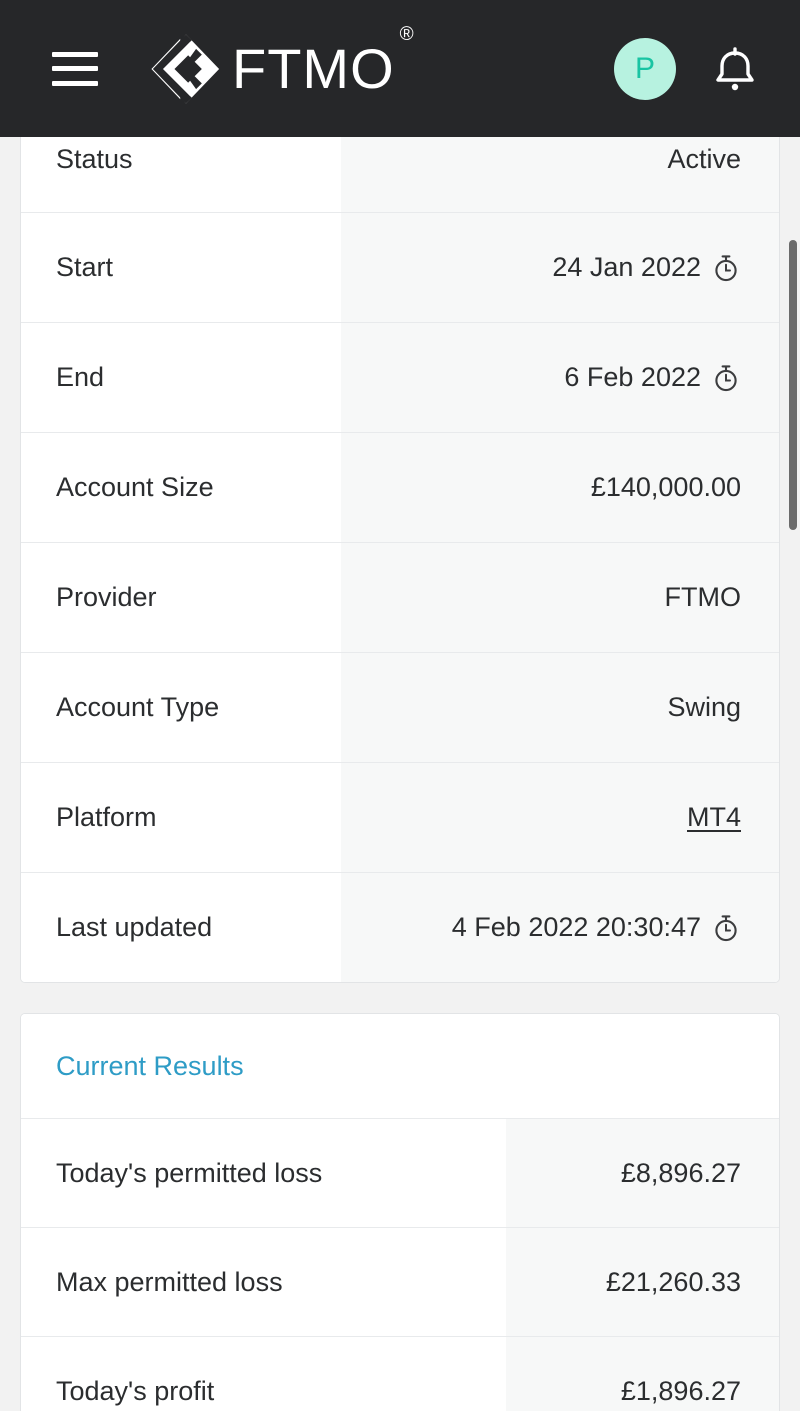 The height and width of the screenshot is (1411, 800). I want to click on row-label: Provider, so click(181, 597).